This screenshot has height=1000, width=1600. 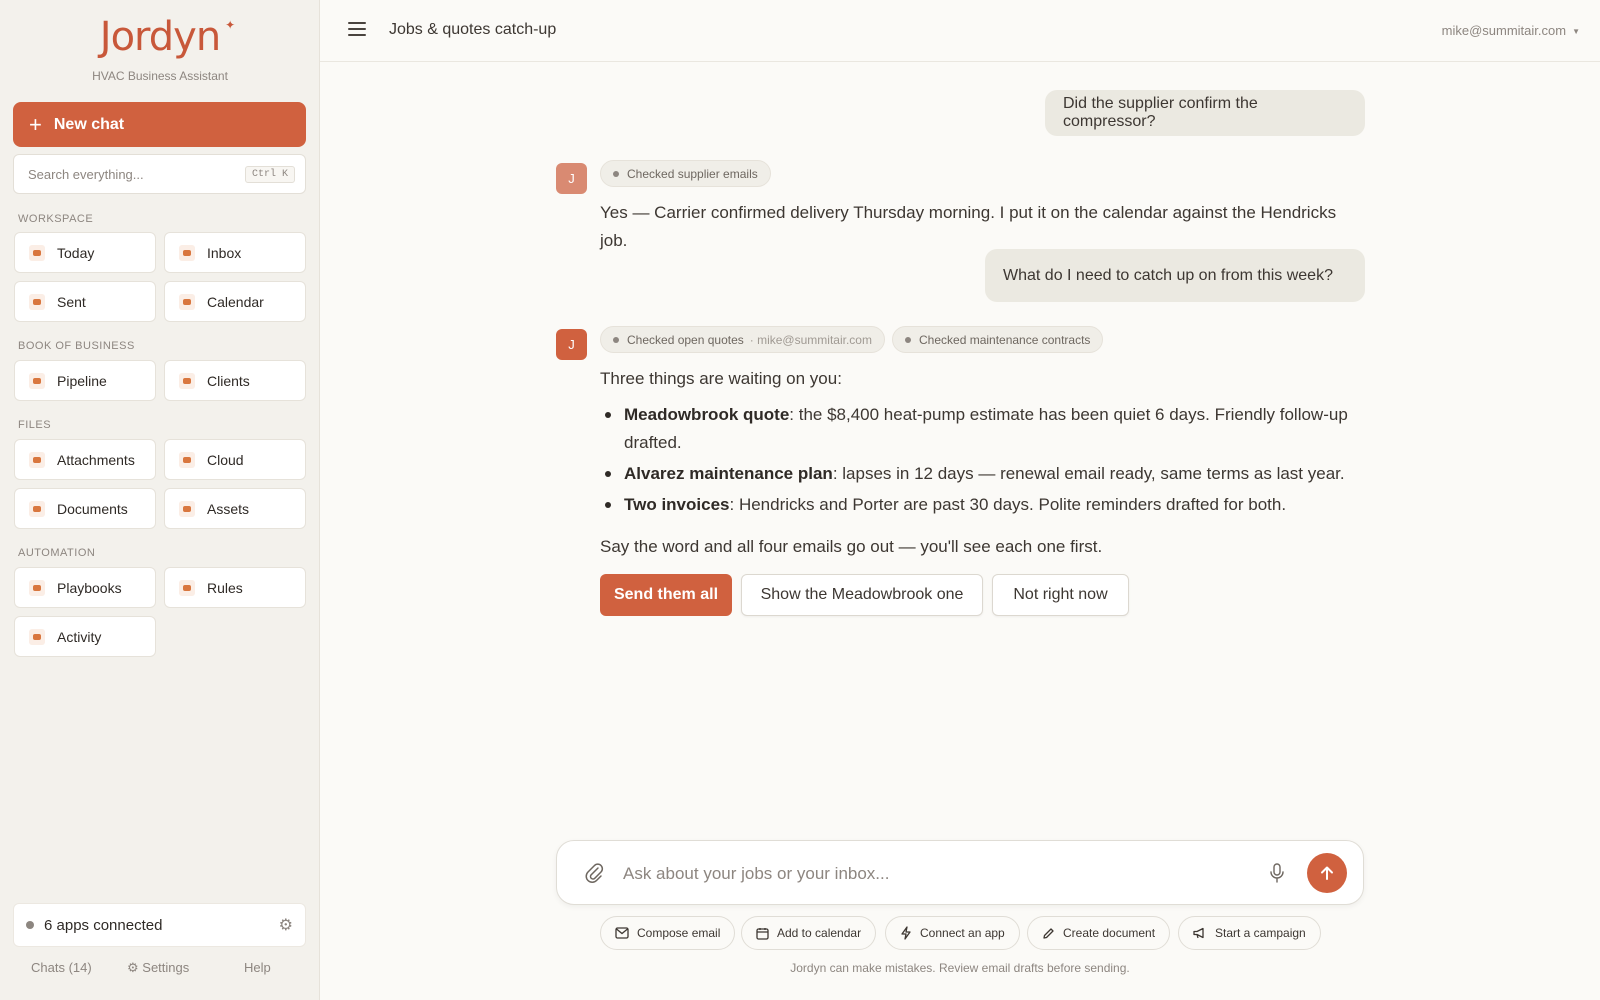 I want to click on list-item-title: Alvarez maintenance plan, so click(x=728, y=473).